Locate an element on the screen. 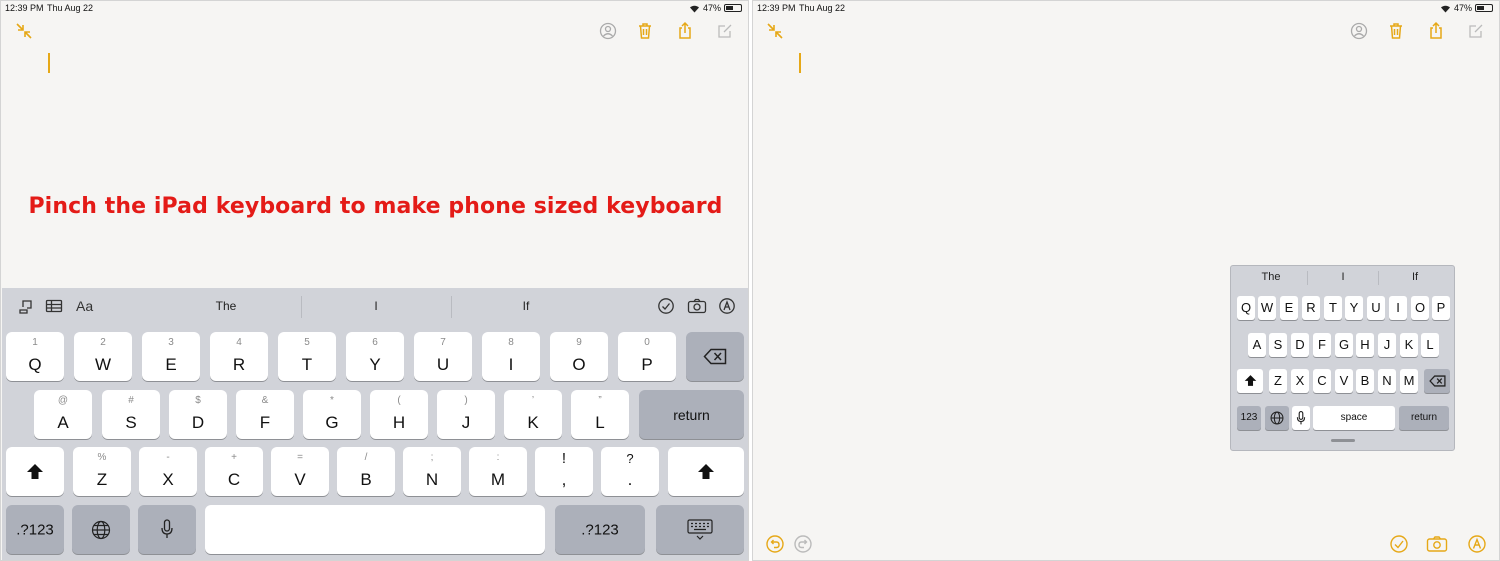  key-t: 5T is located at coordinates (307, 356).